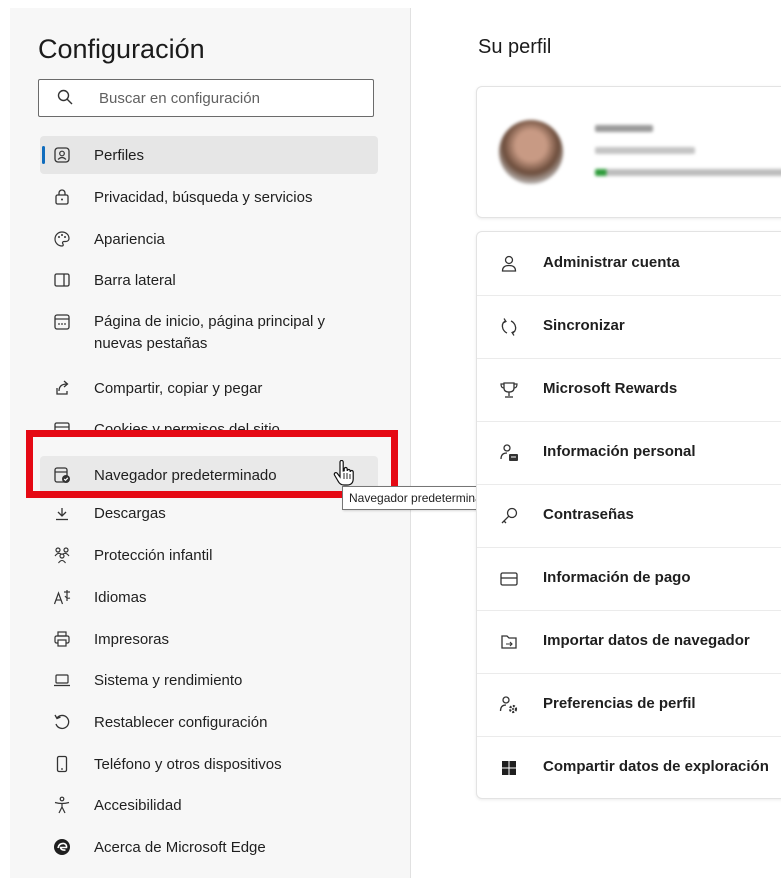  What do you see at coordinates (645, 150) in the screenshot?
I see `blurred-profile-email` at bounding box center [645, 150].